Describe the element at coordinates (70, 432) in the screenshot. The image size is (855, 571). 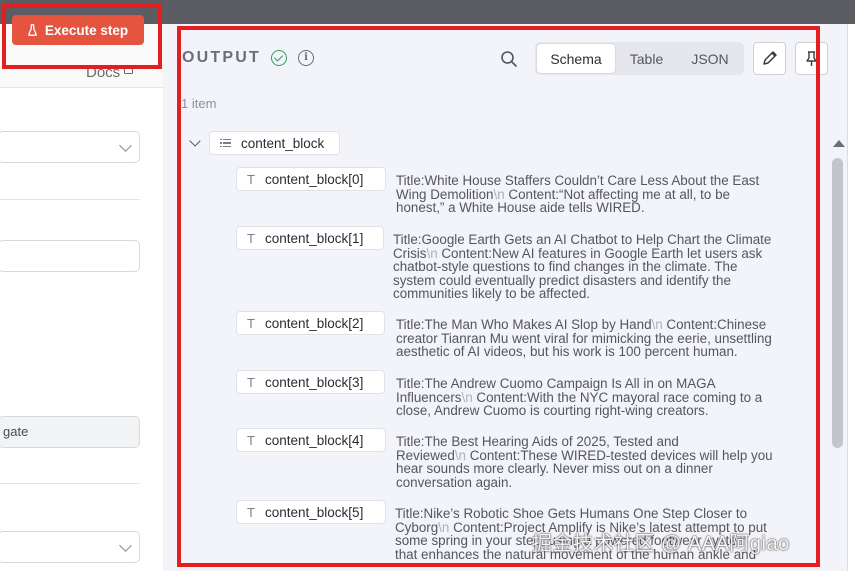
I see `gate-field: gate` at that location.